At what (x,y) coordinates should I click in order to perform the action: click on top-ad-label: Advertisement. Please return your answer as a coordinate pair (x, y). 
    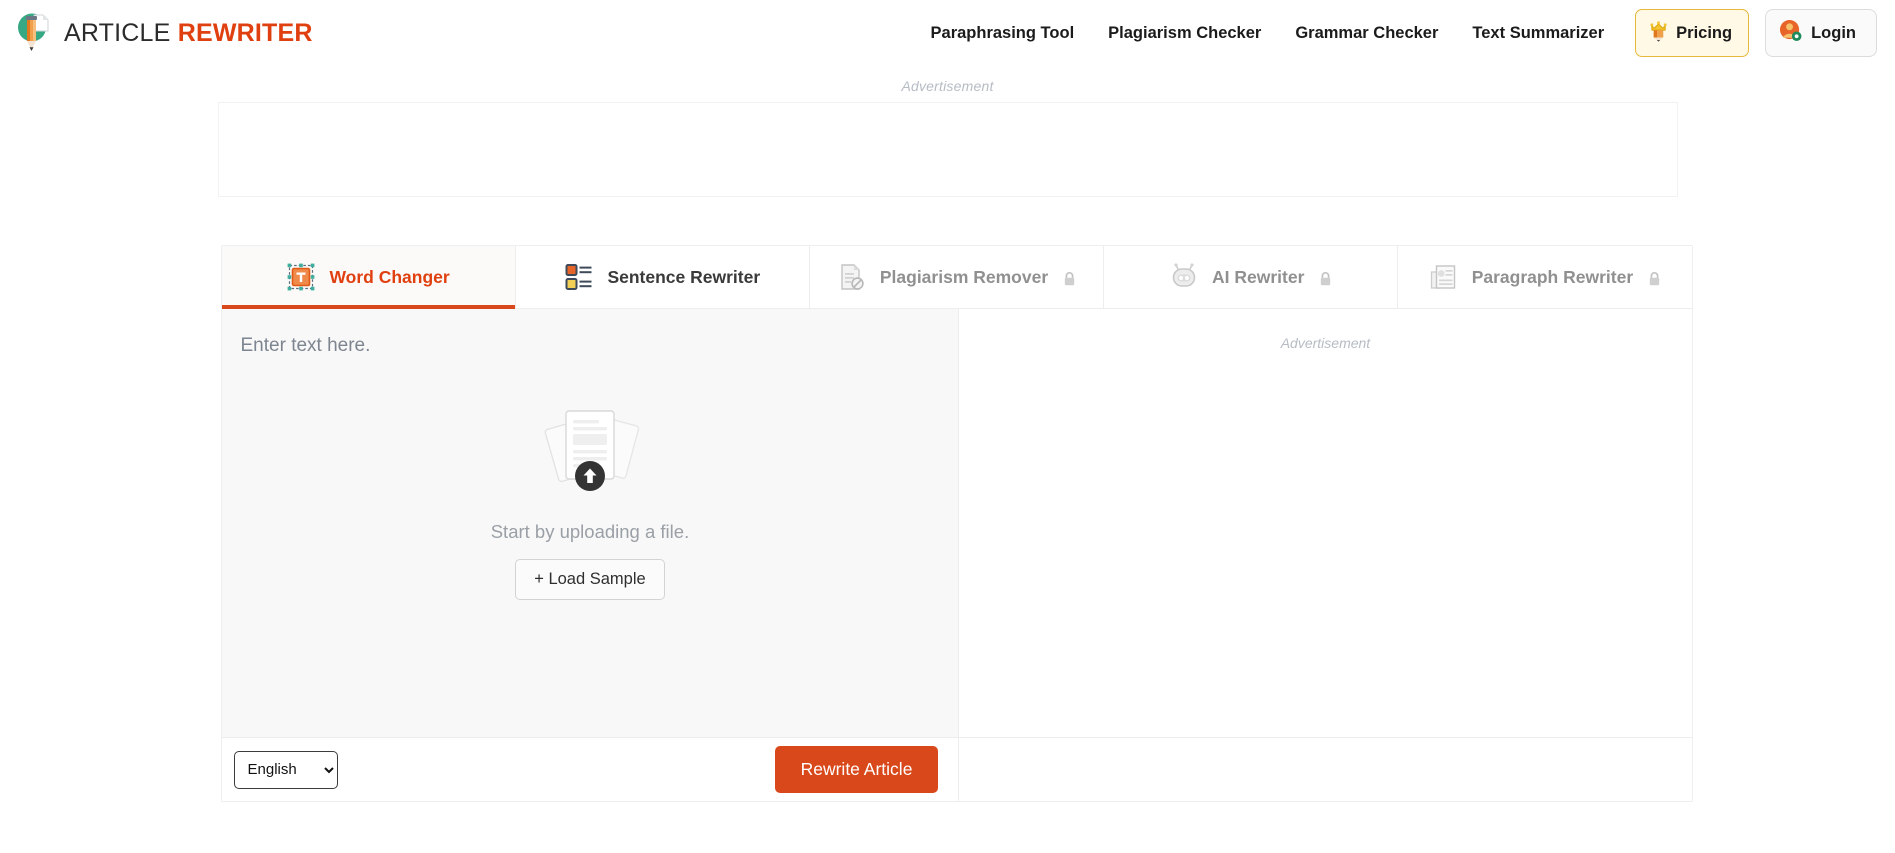
    Looking at the image, I should click on (947, 86).